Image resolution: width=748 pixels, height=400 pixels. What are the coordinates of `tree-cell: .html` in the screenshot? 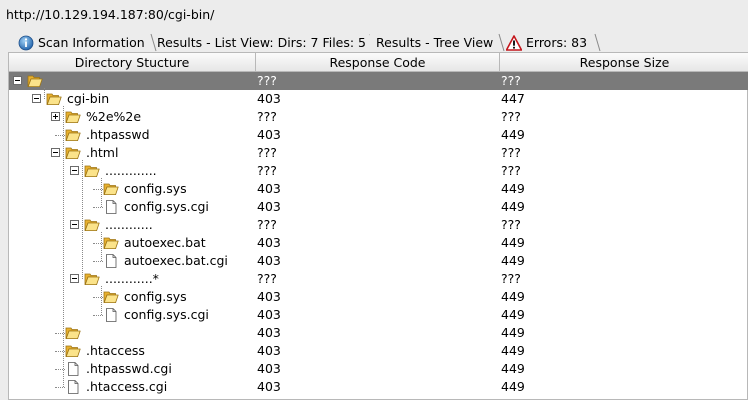 It's located at (132, 153).